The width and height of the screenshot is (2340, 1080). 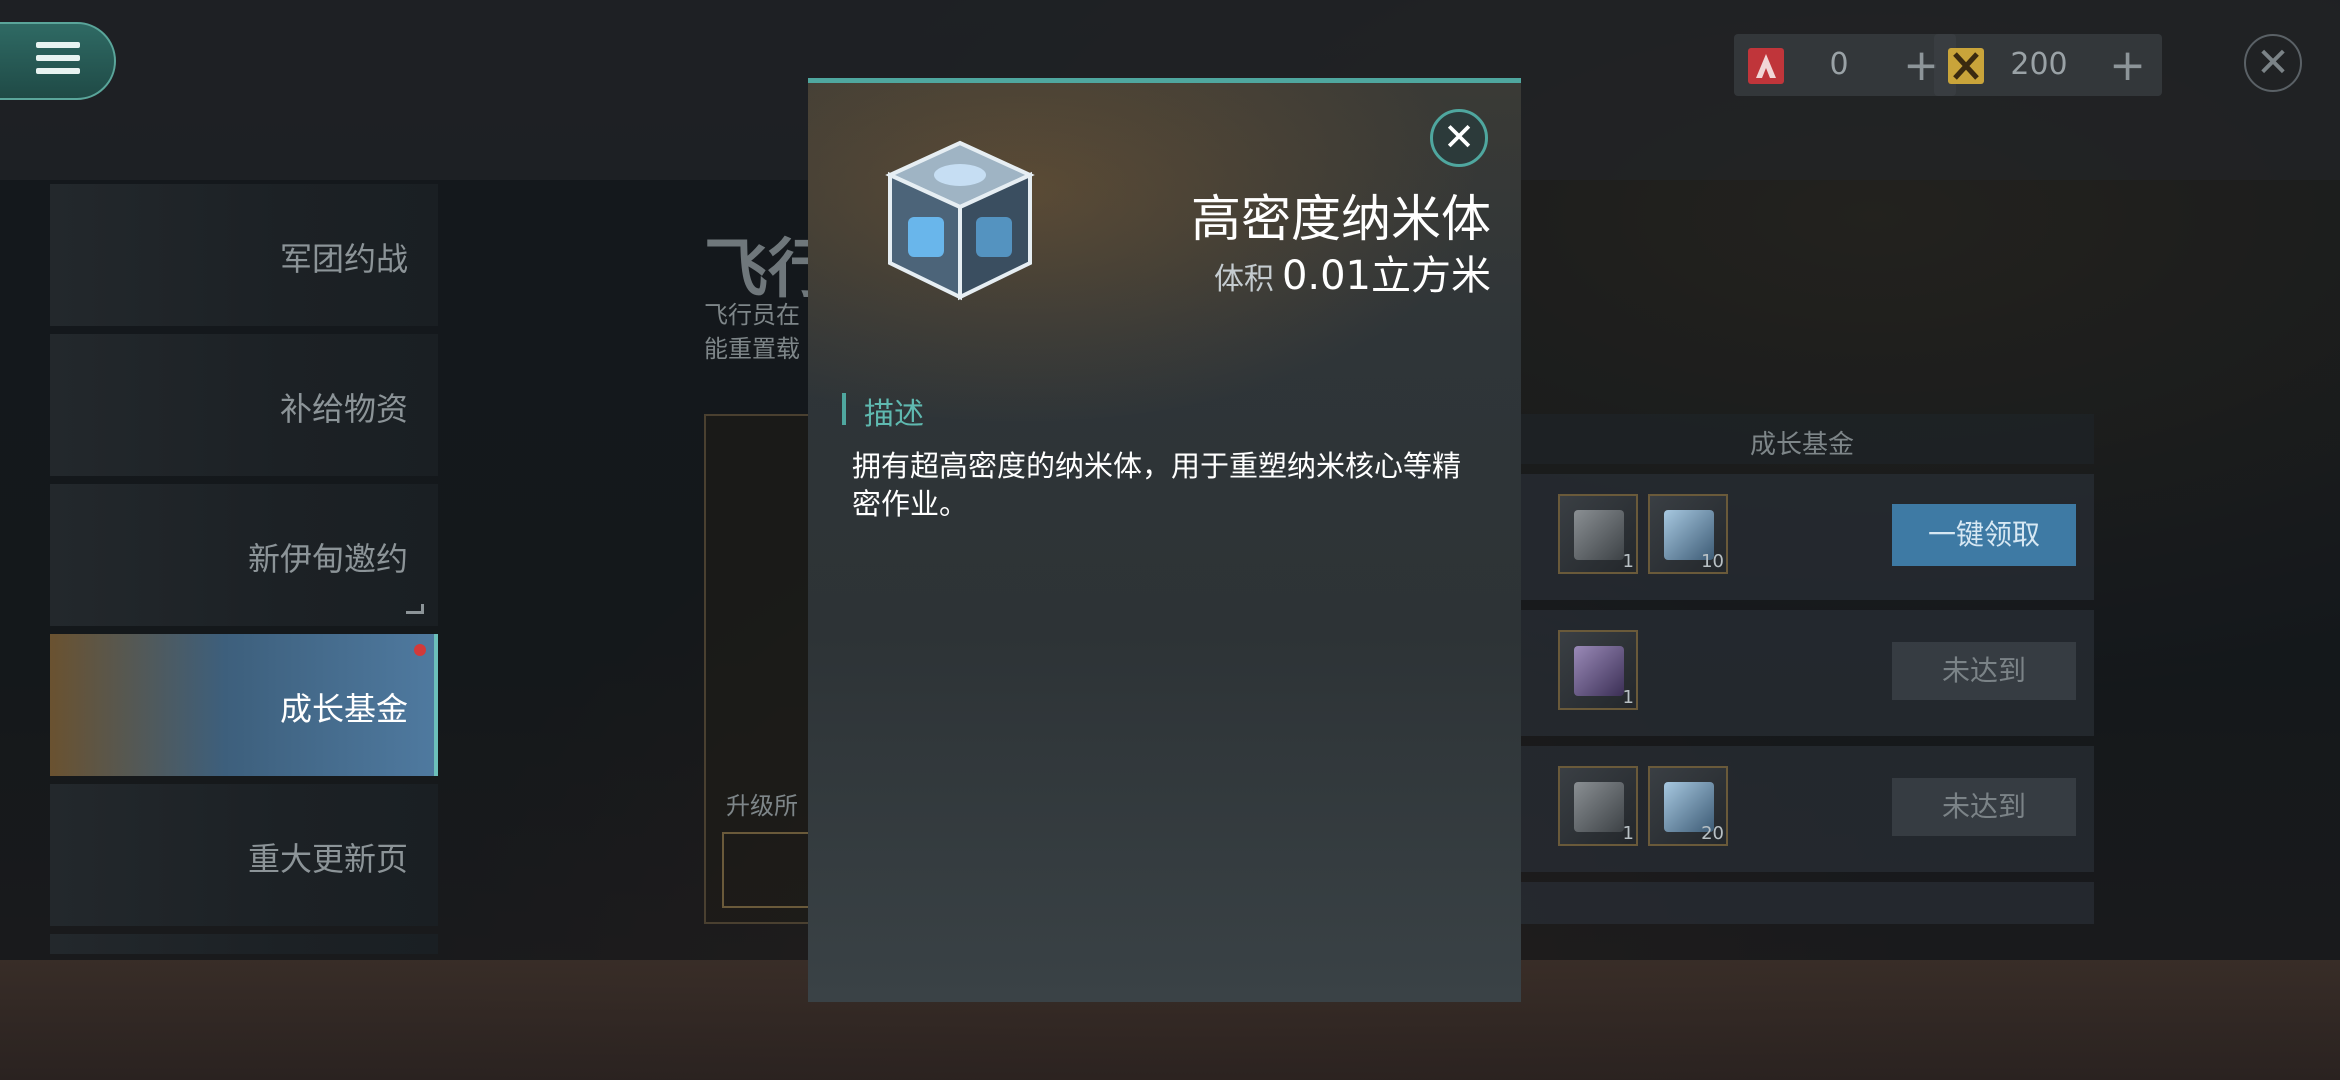 What do you see at coordinates (2039, 64) in the screenshot?
I see `currency-b-amount: 200` at bounding box center [2039, 64].